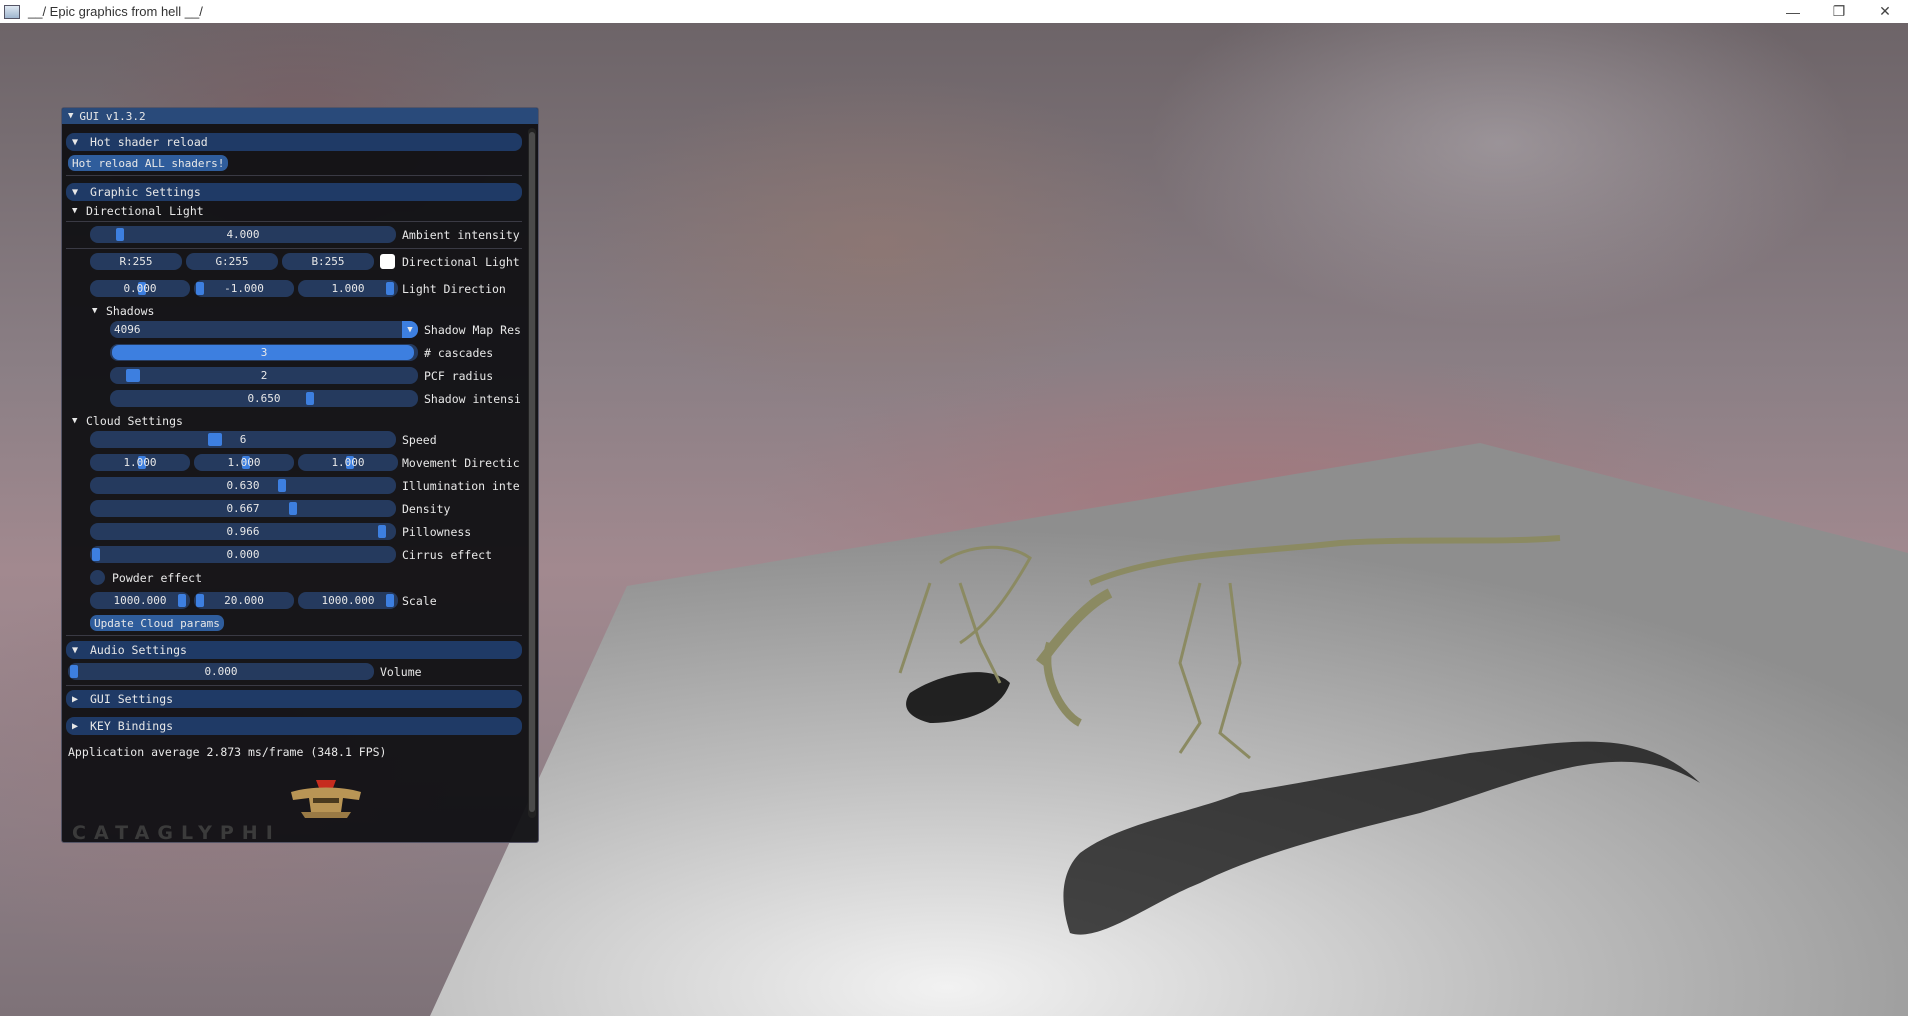 The image size is (1908, 1016). What do you see at coordinates (294, 650) in the screenshot?
I see `header-audio-settings: ▼ Audio Settings` at bounding box center [294, 650].